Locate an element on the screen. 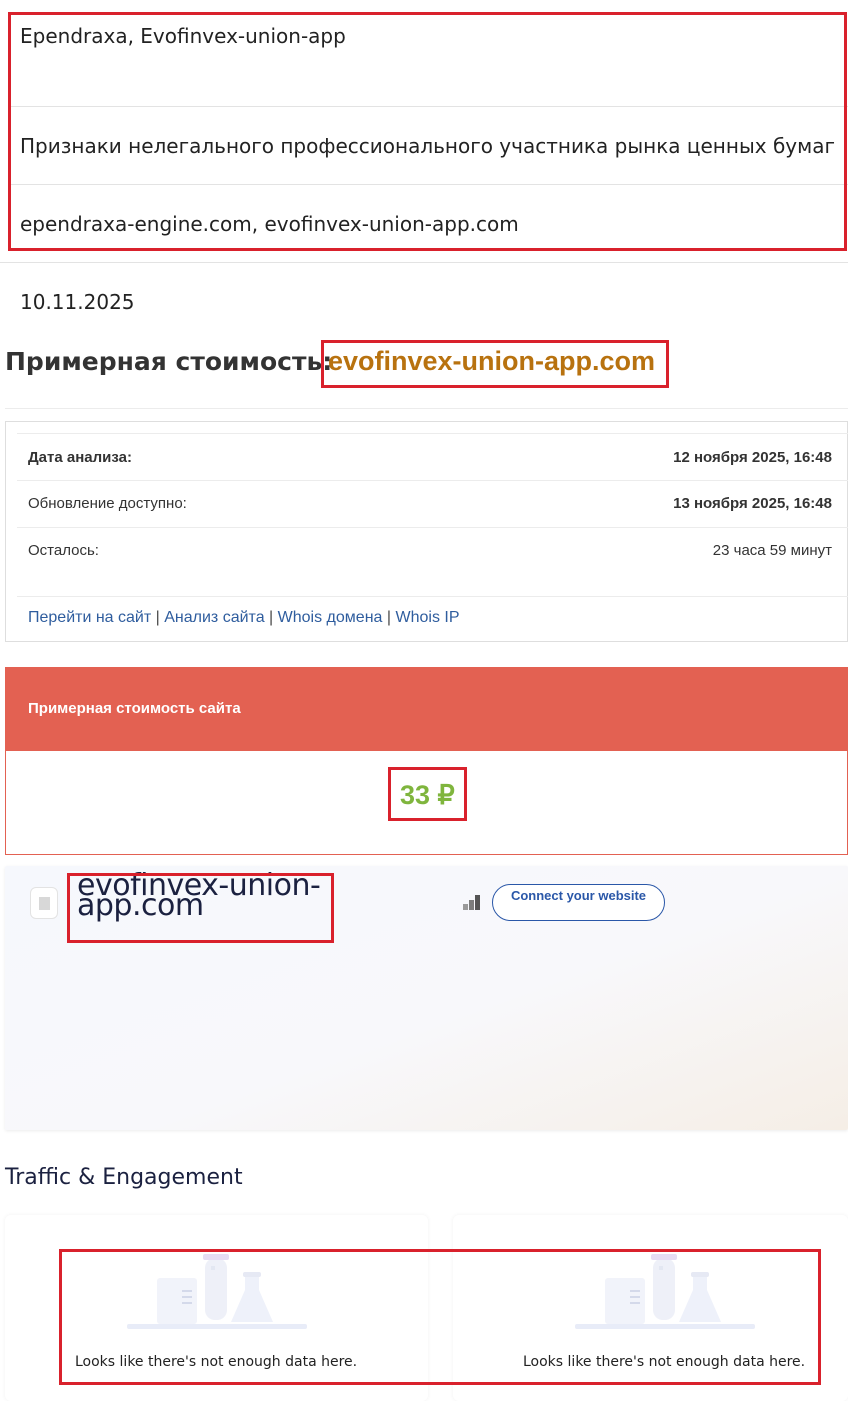 This screenshot has height=1401, width=848. site-analysis-link: Анализ сайта is located at coordinates (214, 617).